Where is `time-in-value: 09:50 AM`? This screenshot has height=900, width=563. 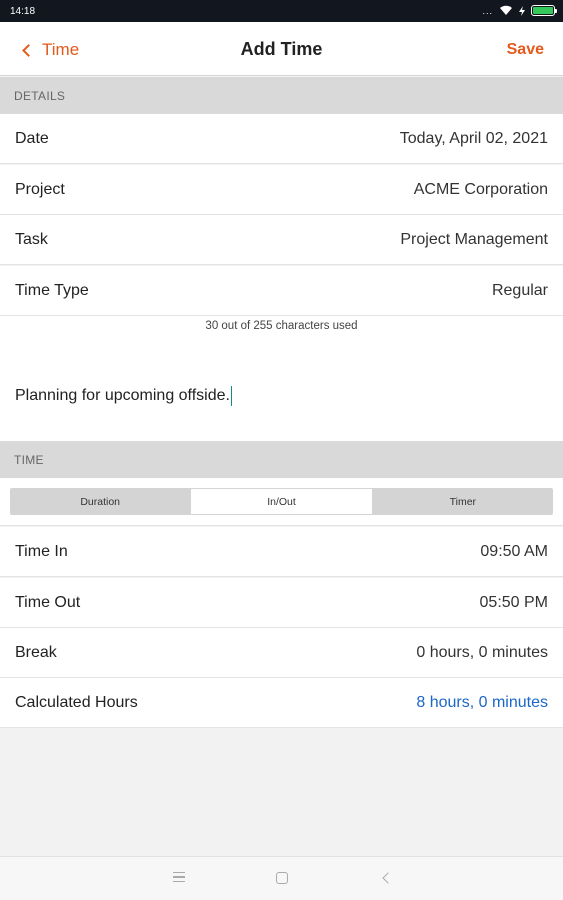
time-in-value: 09:50 AM is located at coordinates (514, 551).